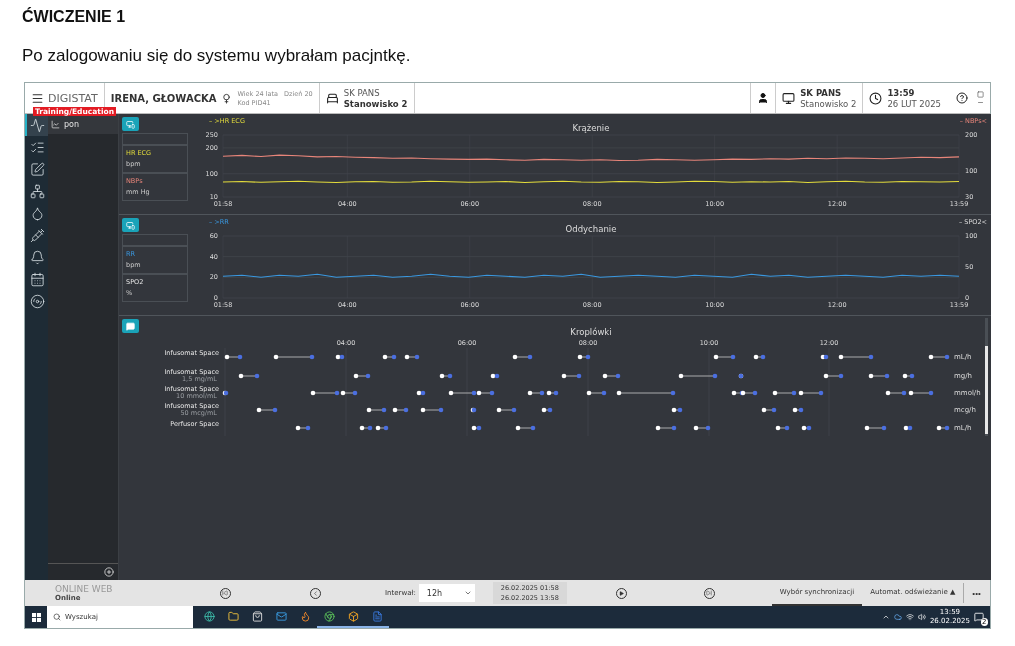 This screenshot has width=1015, height=646. What do you see at coordinates (217, 56) in the screenshot?
I see `exercise-paragraph: Po zalogowaniu się do systemu wybrałam pacjntkę.` at bounding box center [217, 56].